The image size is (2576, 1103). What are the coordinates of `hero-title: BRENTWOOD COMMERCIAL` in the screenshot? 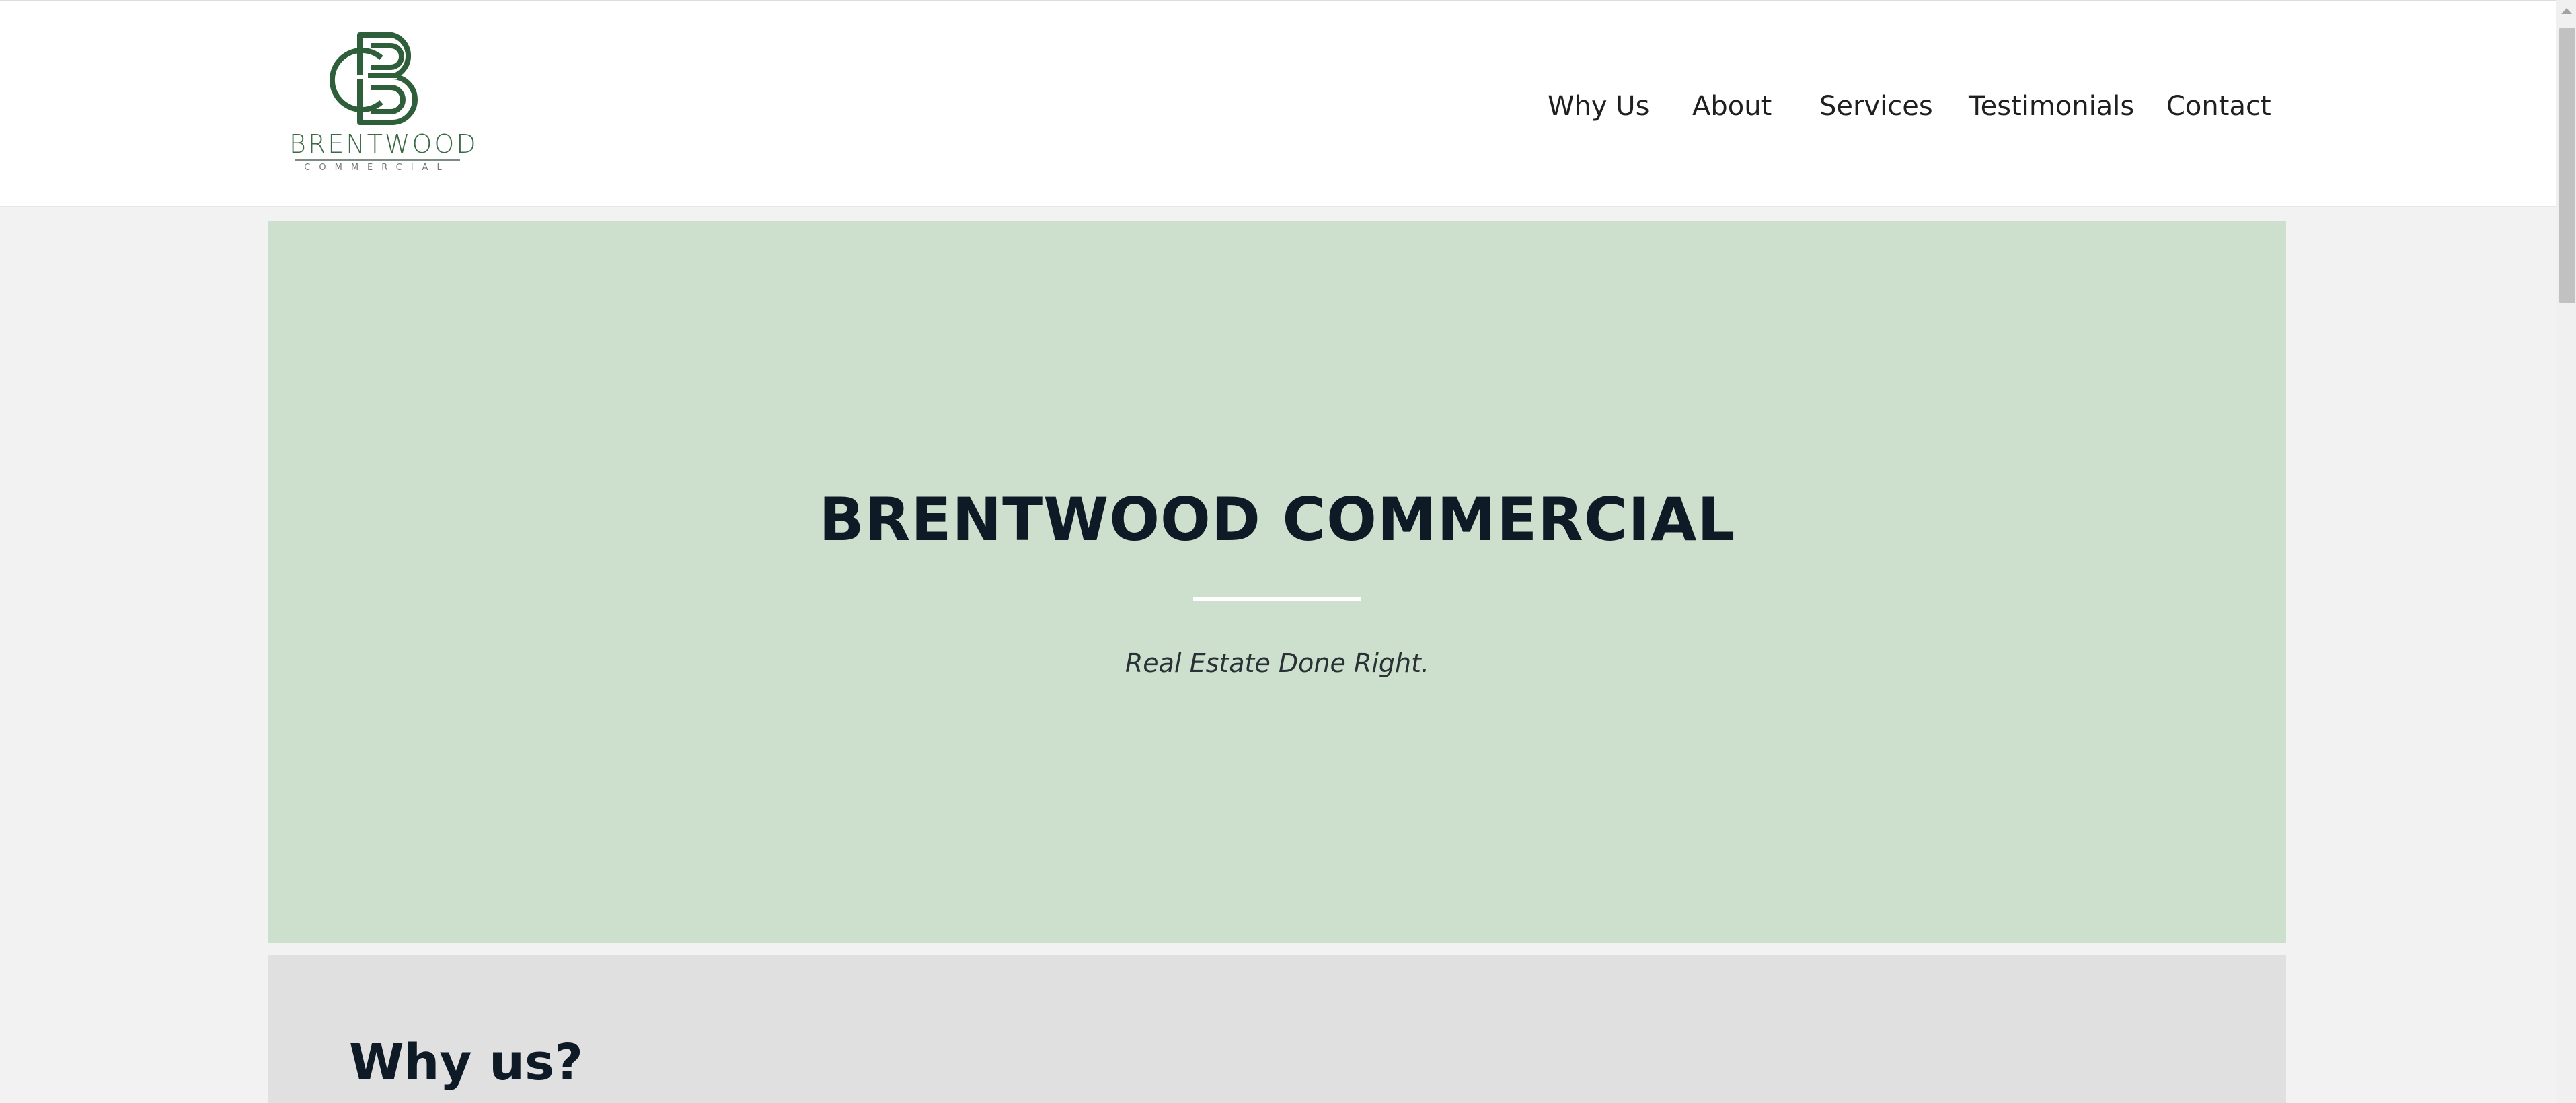 It's located at (1277, 520).